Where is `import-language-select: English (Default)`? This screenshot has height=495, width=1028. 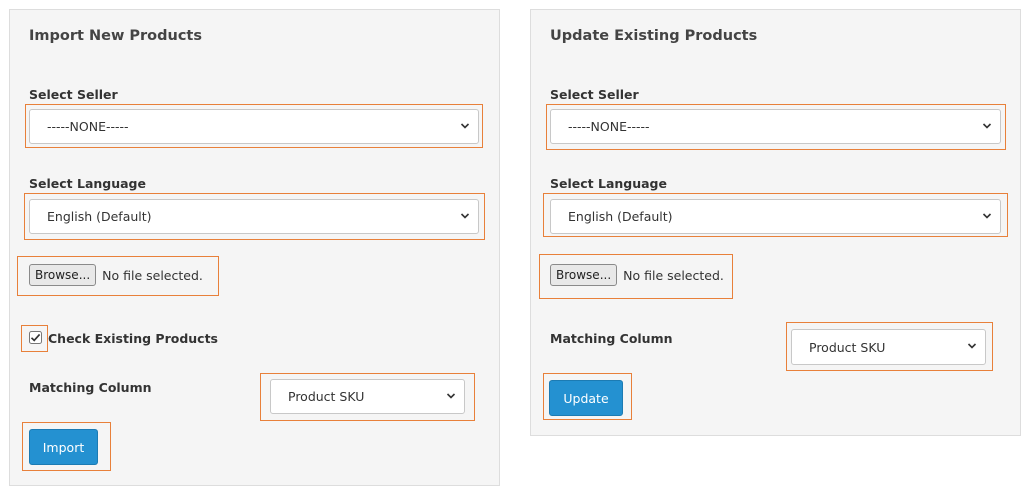 import-language-select: English (Default) is located at coordinates (254, 216).